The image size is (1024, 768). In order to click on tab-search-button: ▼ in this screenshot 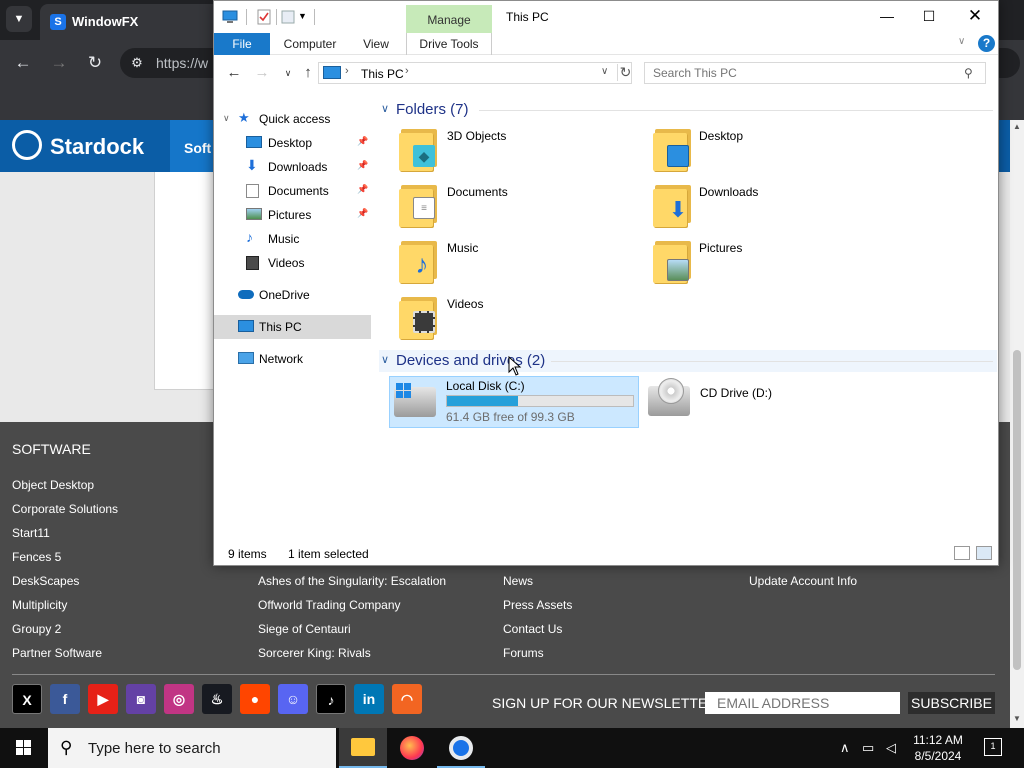, I will do `click(19, 19)`.